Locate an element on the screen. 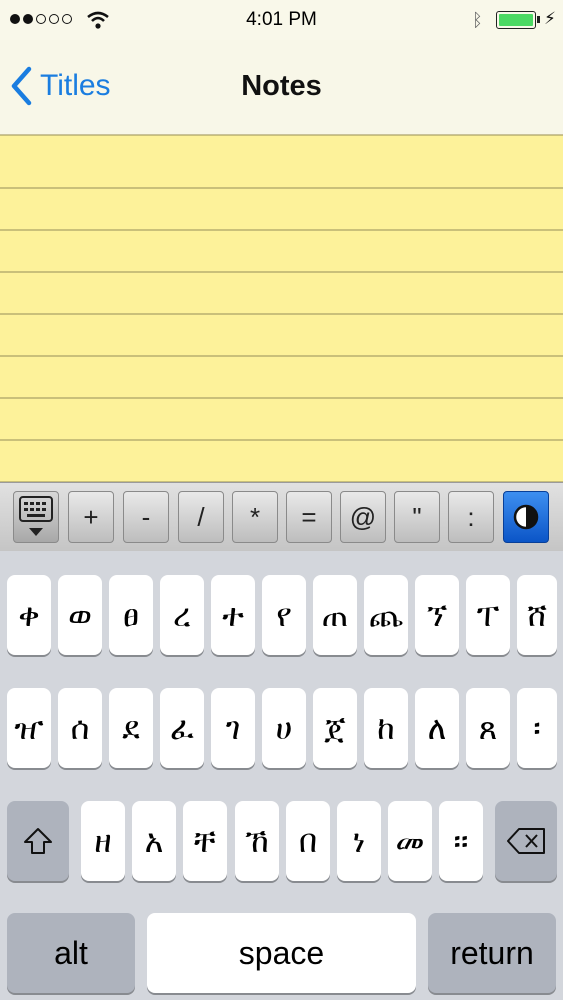  contrast-toggle-button is located at coordinates (526, 517).